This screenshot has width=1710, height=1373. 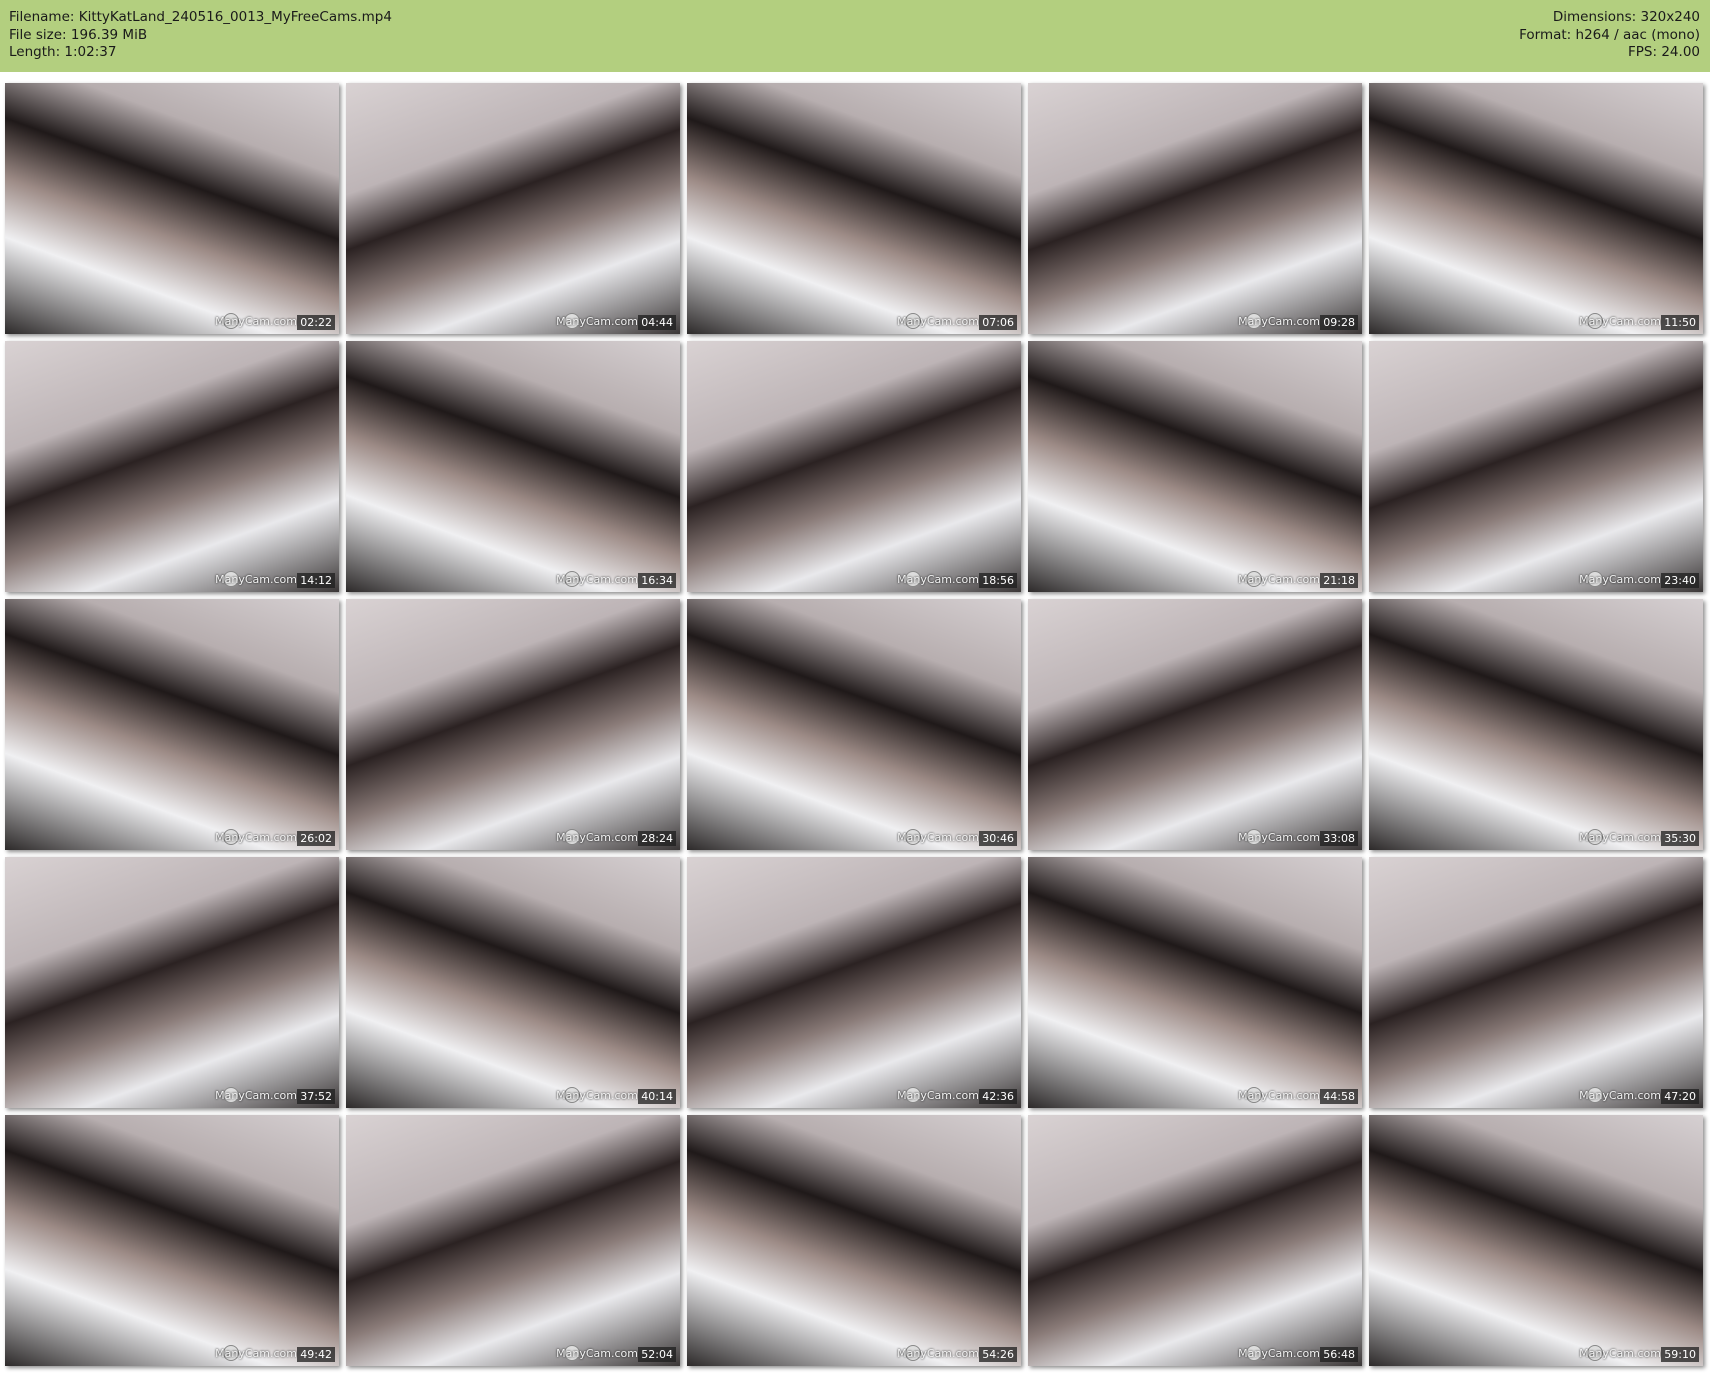 What do you see at coordinates (854, 466) in the screenshot?
I see `video-thumbnail: ManyCam.com 18:56` at bounding box center [854, 466].